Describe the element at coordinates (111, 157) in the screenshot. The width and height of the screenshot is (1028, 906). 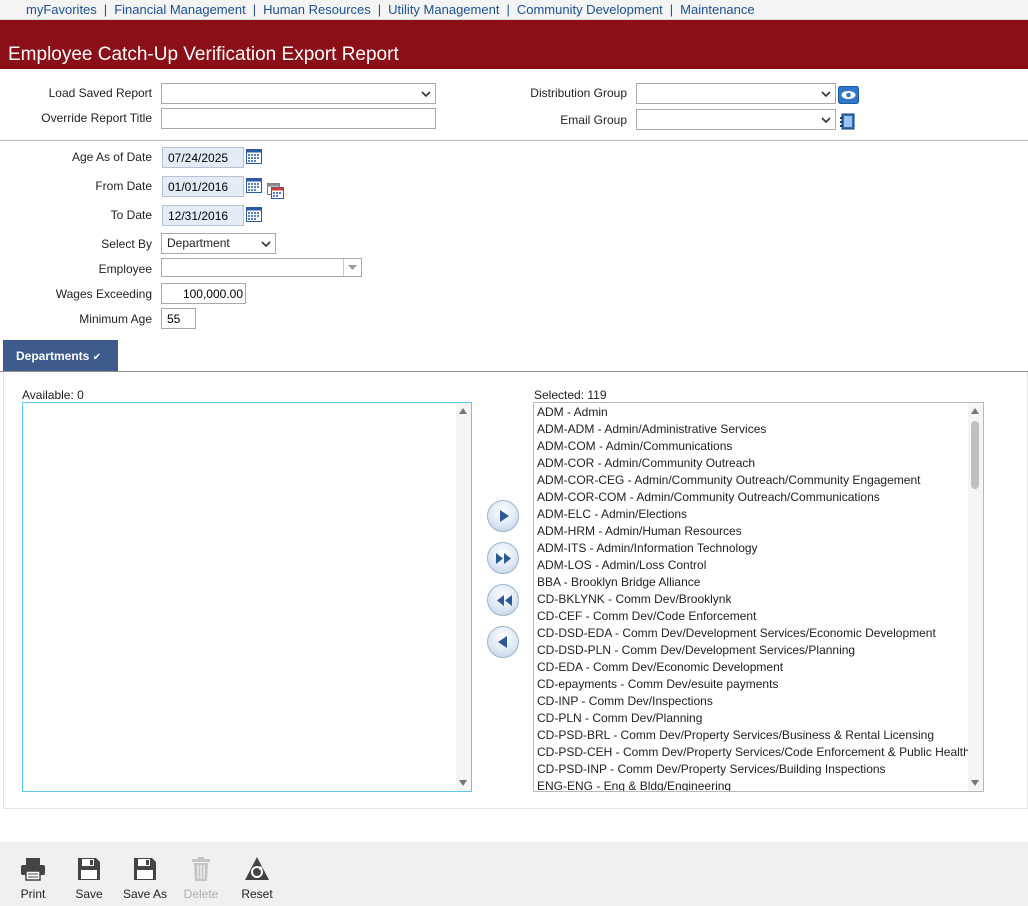
I see `age-as-of-date-label: Age As of Date` at that location.